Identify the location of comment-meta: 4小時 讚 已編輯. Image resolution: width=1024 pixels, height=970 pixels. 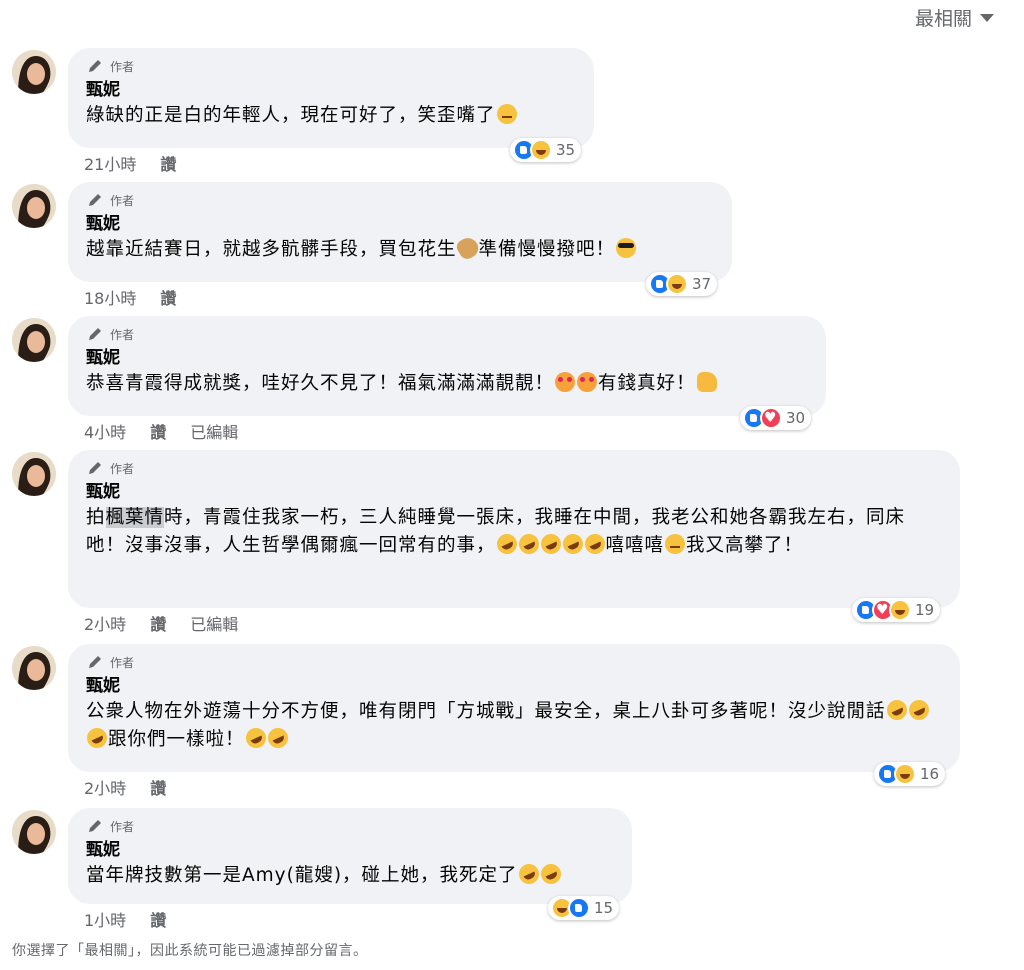
(161, 431).